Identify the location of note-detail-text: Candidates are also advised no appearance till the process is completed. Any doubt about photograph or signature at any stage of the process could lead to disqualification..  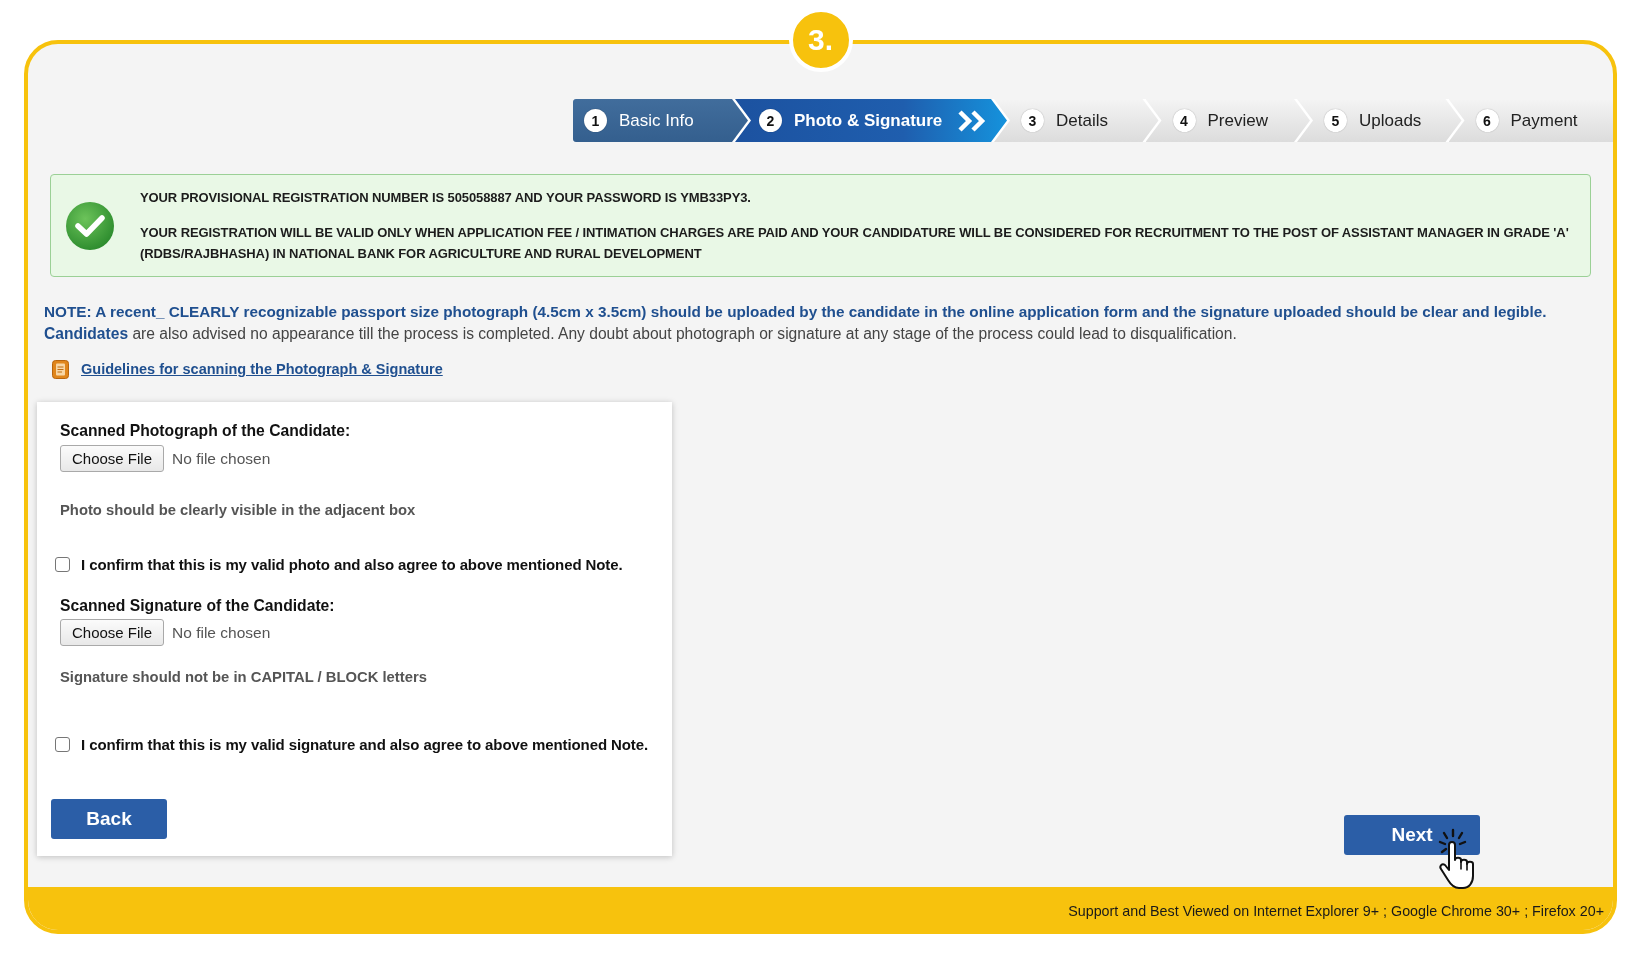
(641, 334).